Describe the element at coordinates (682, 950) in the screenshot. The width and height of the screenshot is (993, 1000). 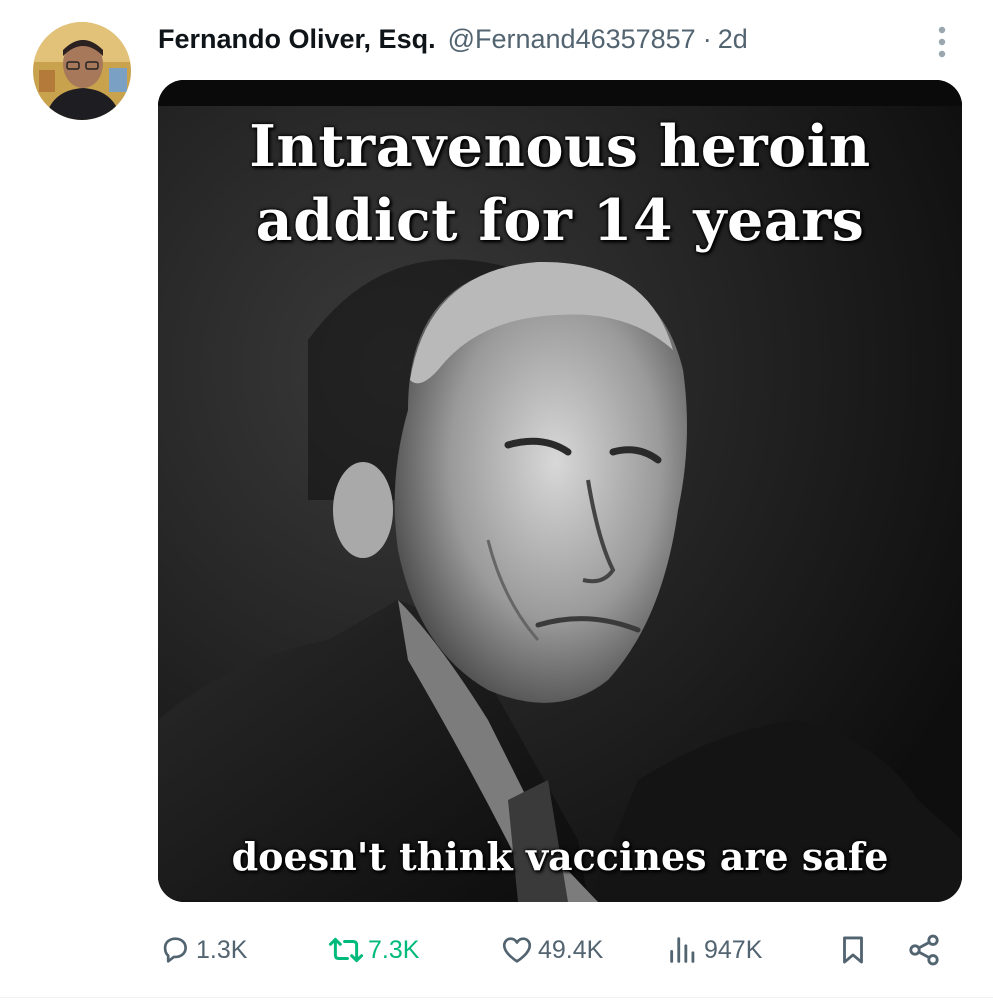
I see `views-chart-icon` at that location.